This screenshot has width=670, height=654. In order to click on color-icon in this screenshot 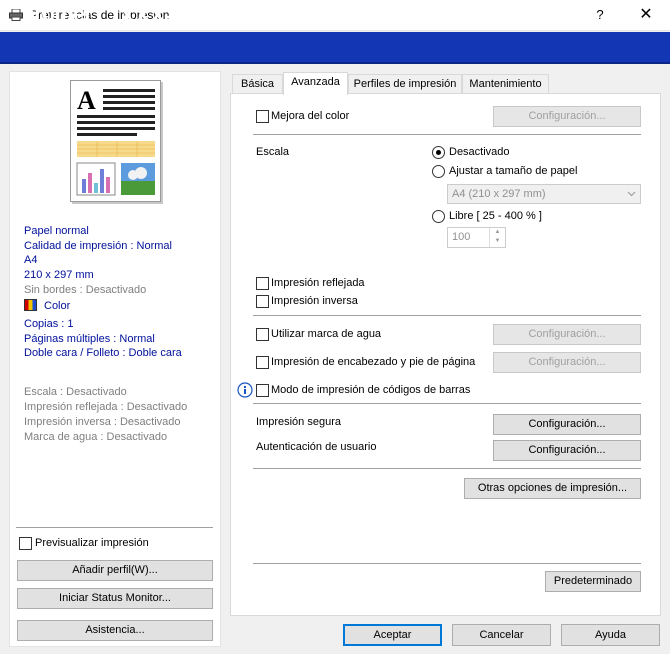, I will do `click(30, 305)`.